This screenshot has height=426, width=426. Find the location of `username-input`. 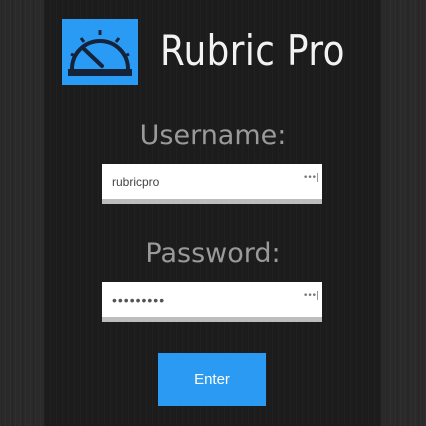

username-input is located at coordinates (197, 181).